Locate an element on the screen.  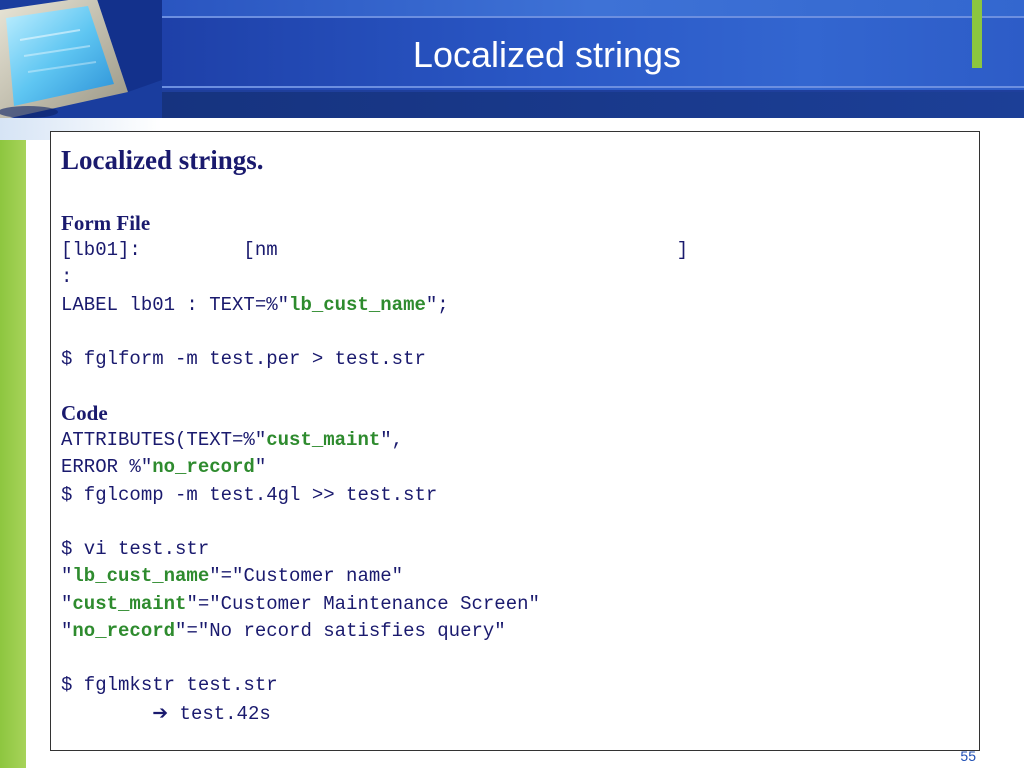
code-text: ", is located at coordinates (392, 440).